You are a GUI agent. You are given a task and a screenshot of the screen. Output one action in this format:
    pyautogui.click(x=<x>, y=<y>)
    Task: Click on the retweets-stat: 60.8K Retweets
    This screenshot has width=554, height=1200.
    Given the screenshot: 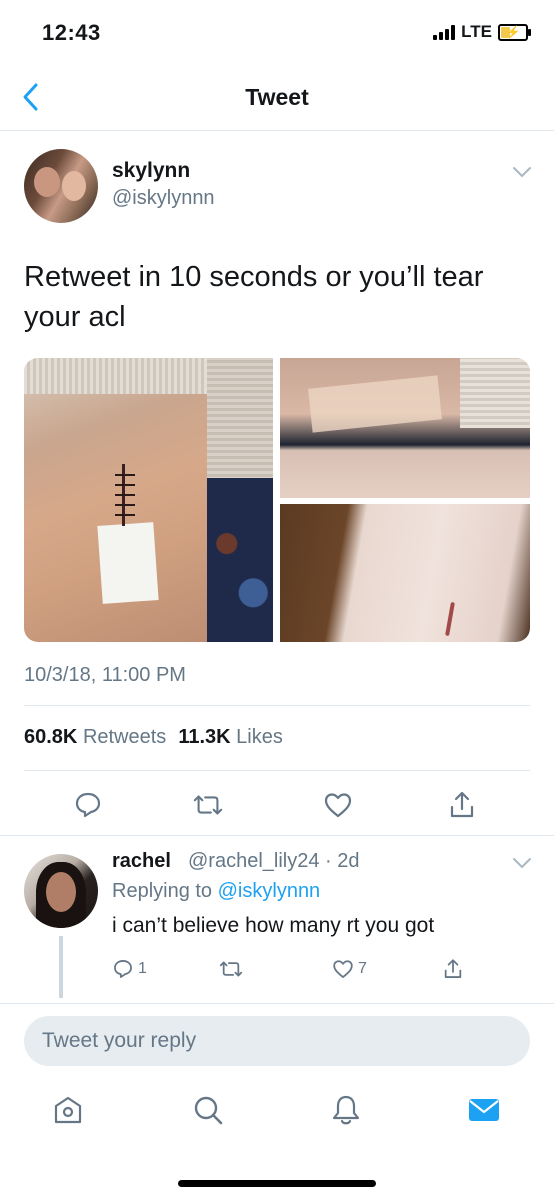 What is the action you would take?
    pyautogui.click(x=95, y=737)
    